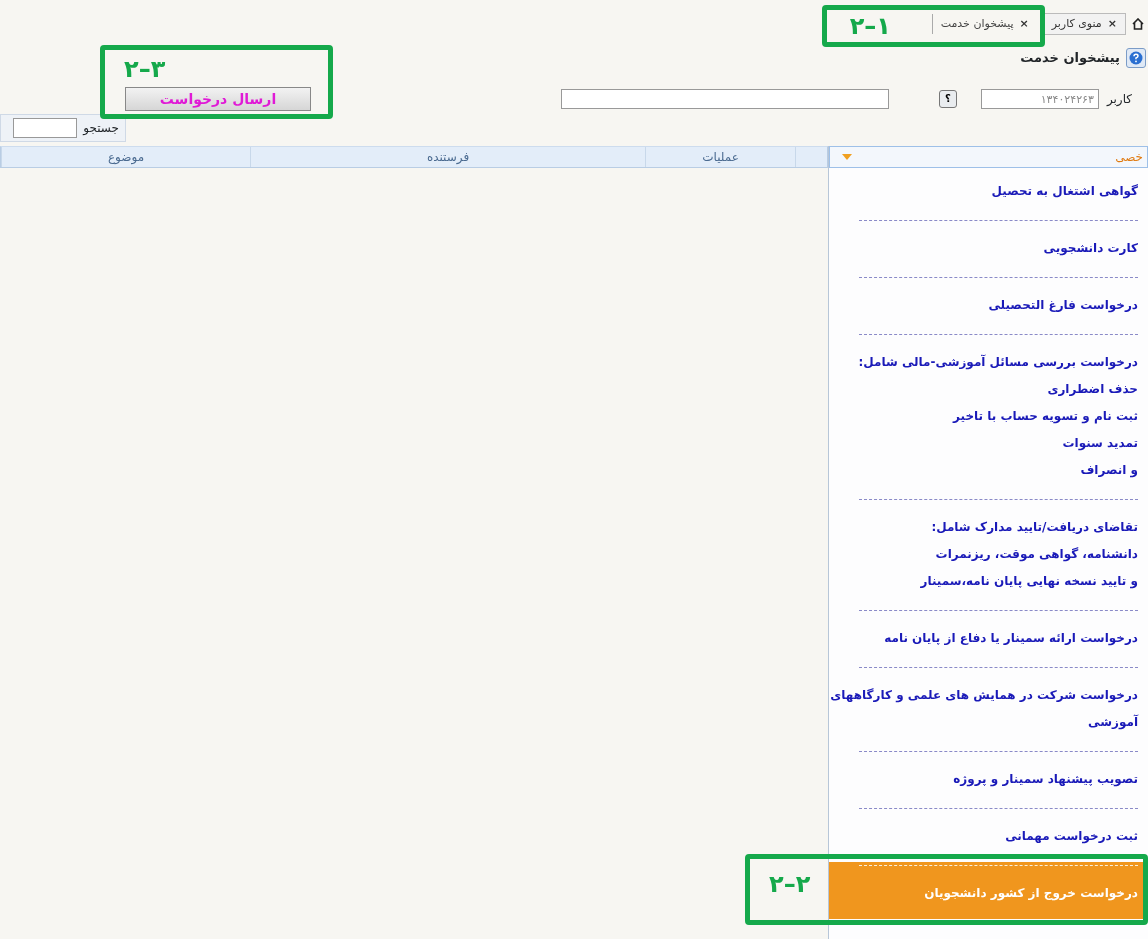  I want to click on page-title: پیشخوان خدمت, so click(1070, 58).